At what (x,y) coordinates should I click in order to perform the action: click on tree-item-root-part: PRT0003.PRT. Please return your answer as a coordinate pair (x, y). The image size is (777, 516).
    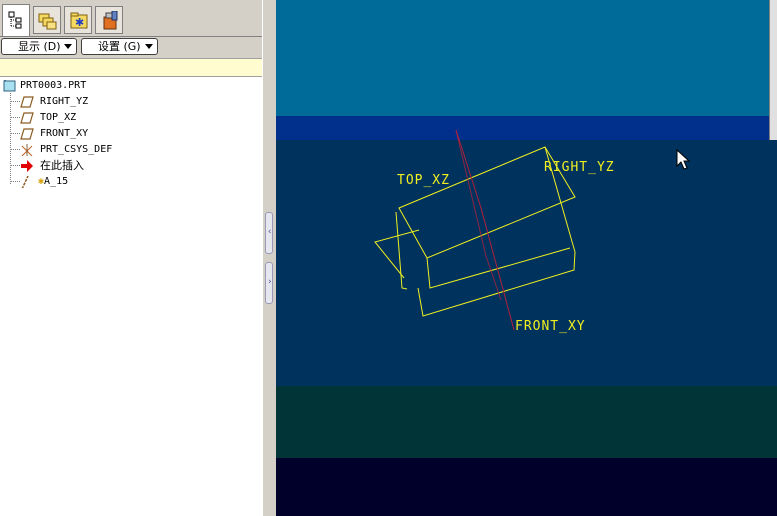
    Looking at the image, I should click on (125, 86).